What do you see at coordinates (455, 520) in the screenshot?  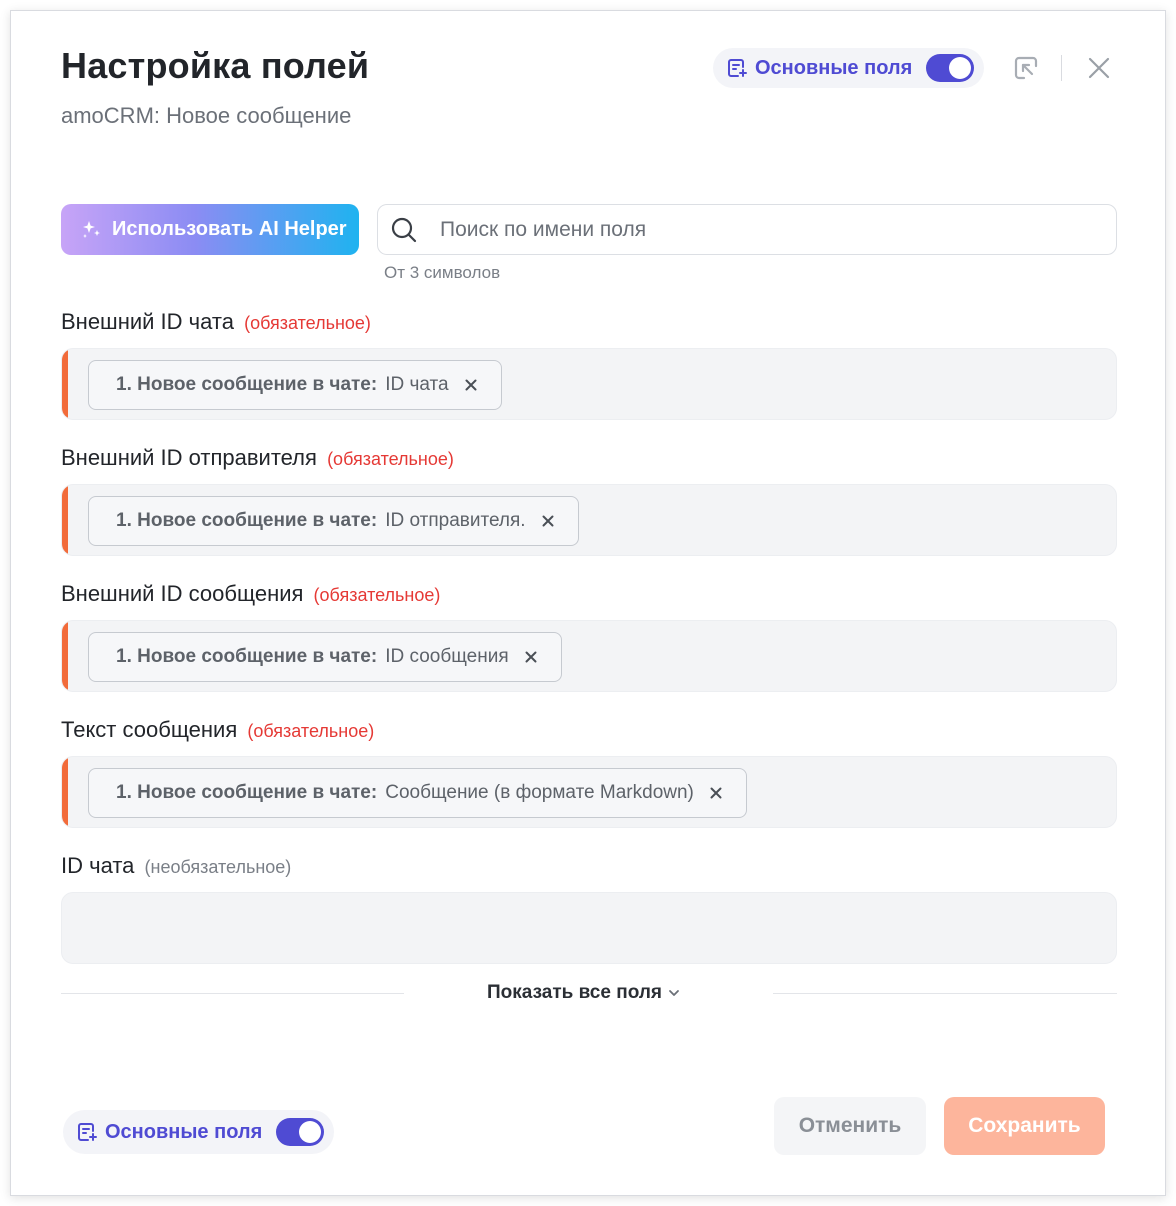 I see `chip-value: ID отправителя.` at bounding box center [455, 520].